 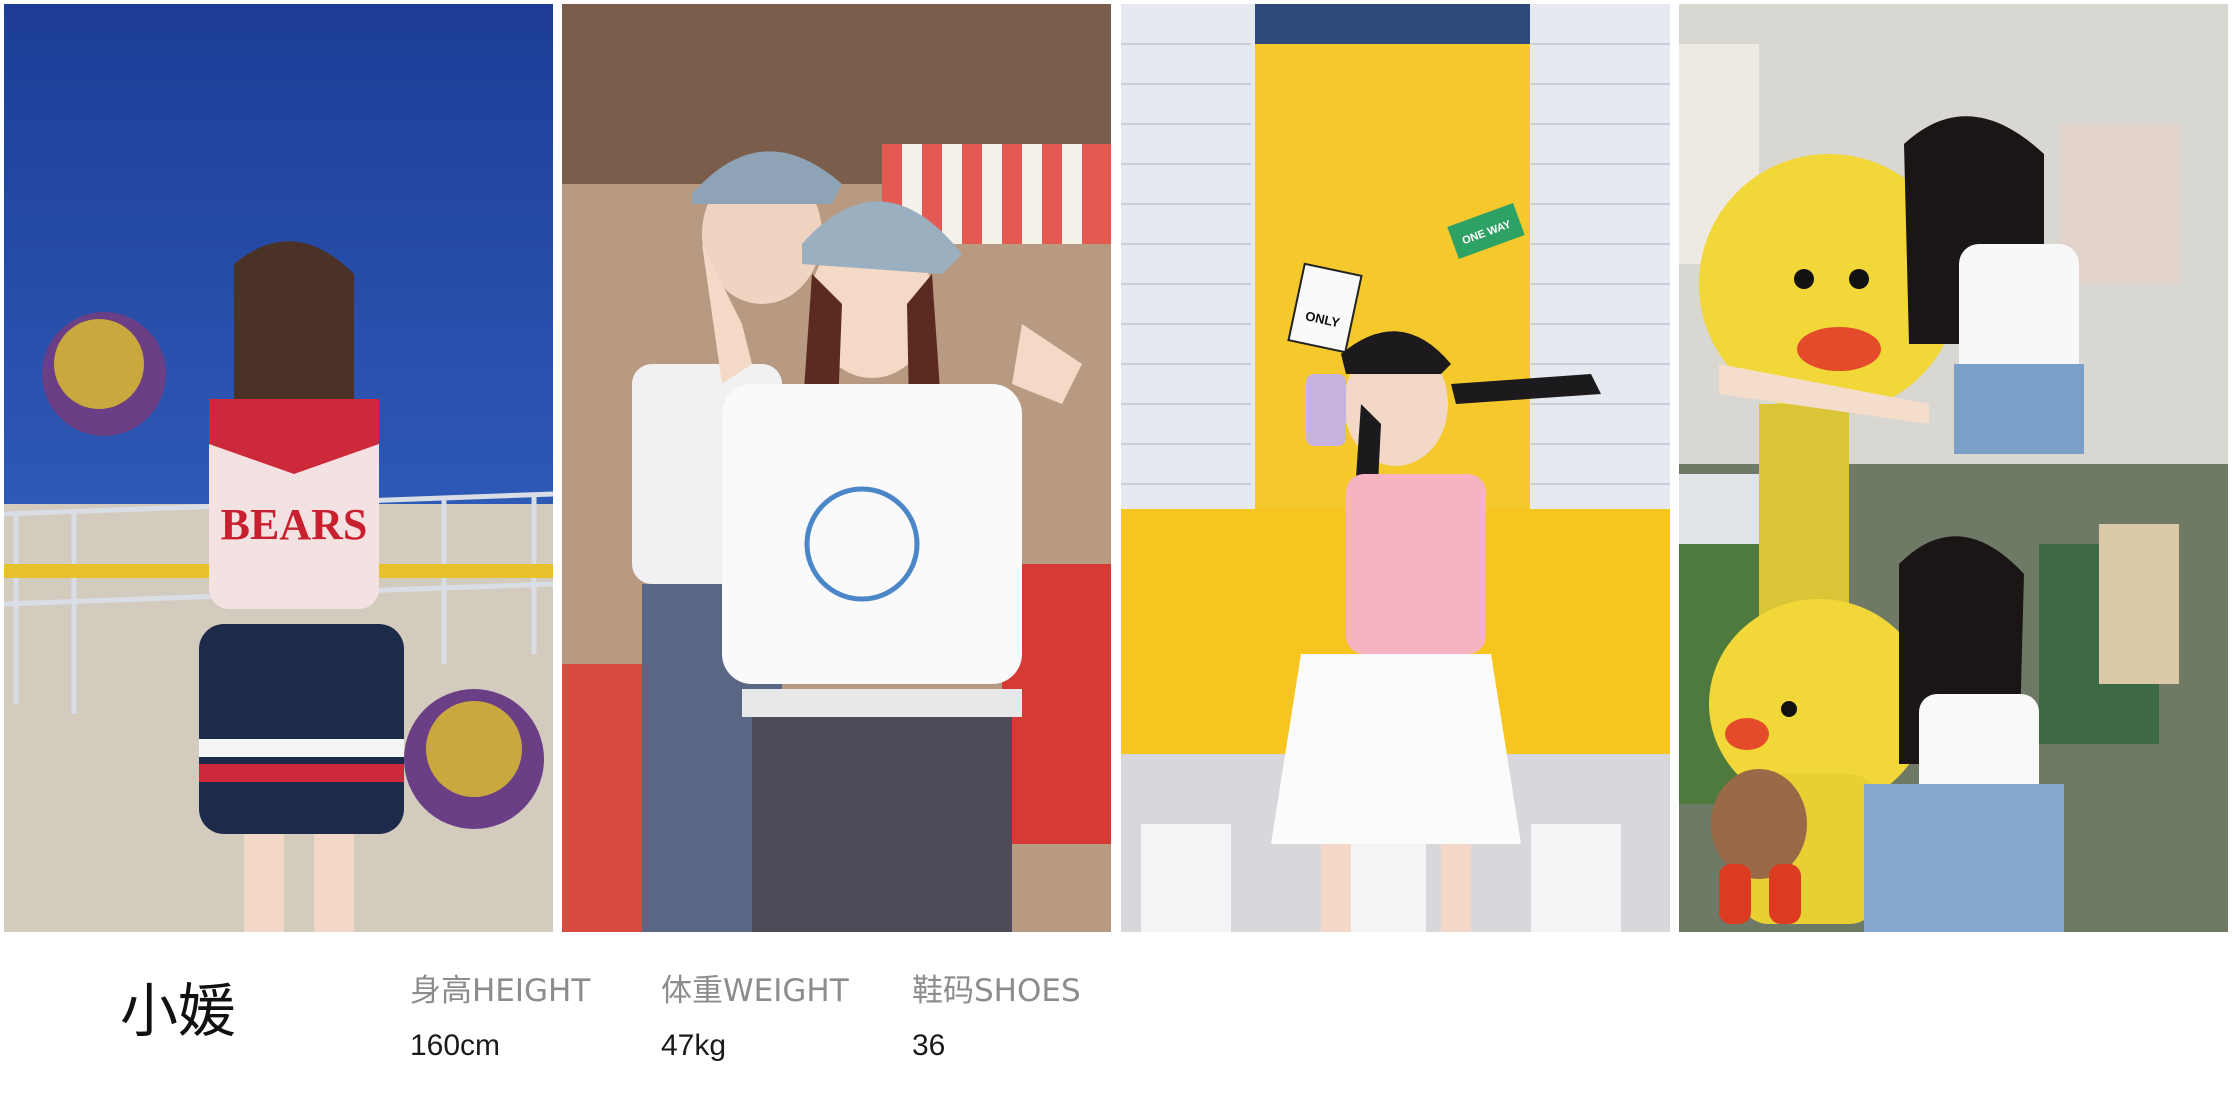 What do you see at coordinates (294, 524) in the screenshot?
I see `shirt-lettering: BEARS` at bounding box center [294, 524].